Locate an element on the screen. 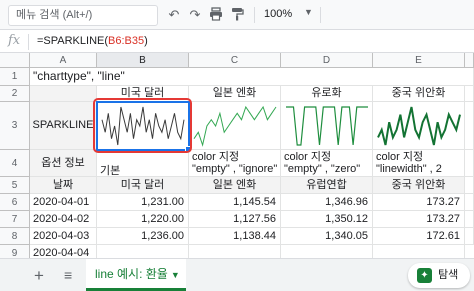 This screenshot has height=291, width=474. add-sheet-icon: + is located at coordinates (39, 276).